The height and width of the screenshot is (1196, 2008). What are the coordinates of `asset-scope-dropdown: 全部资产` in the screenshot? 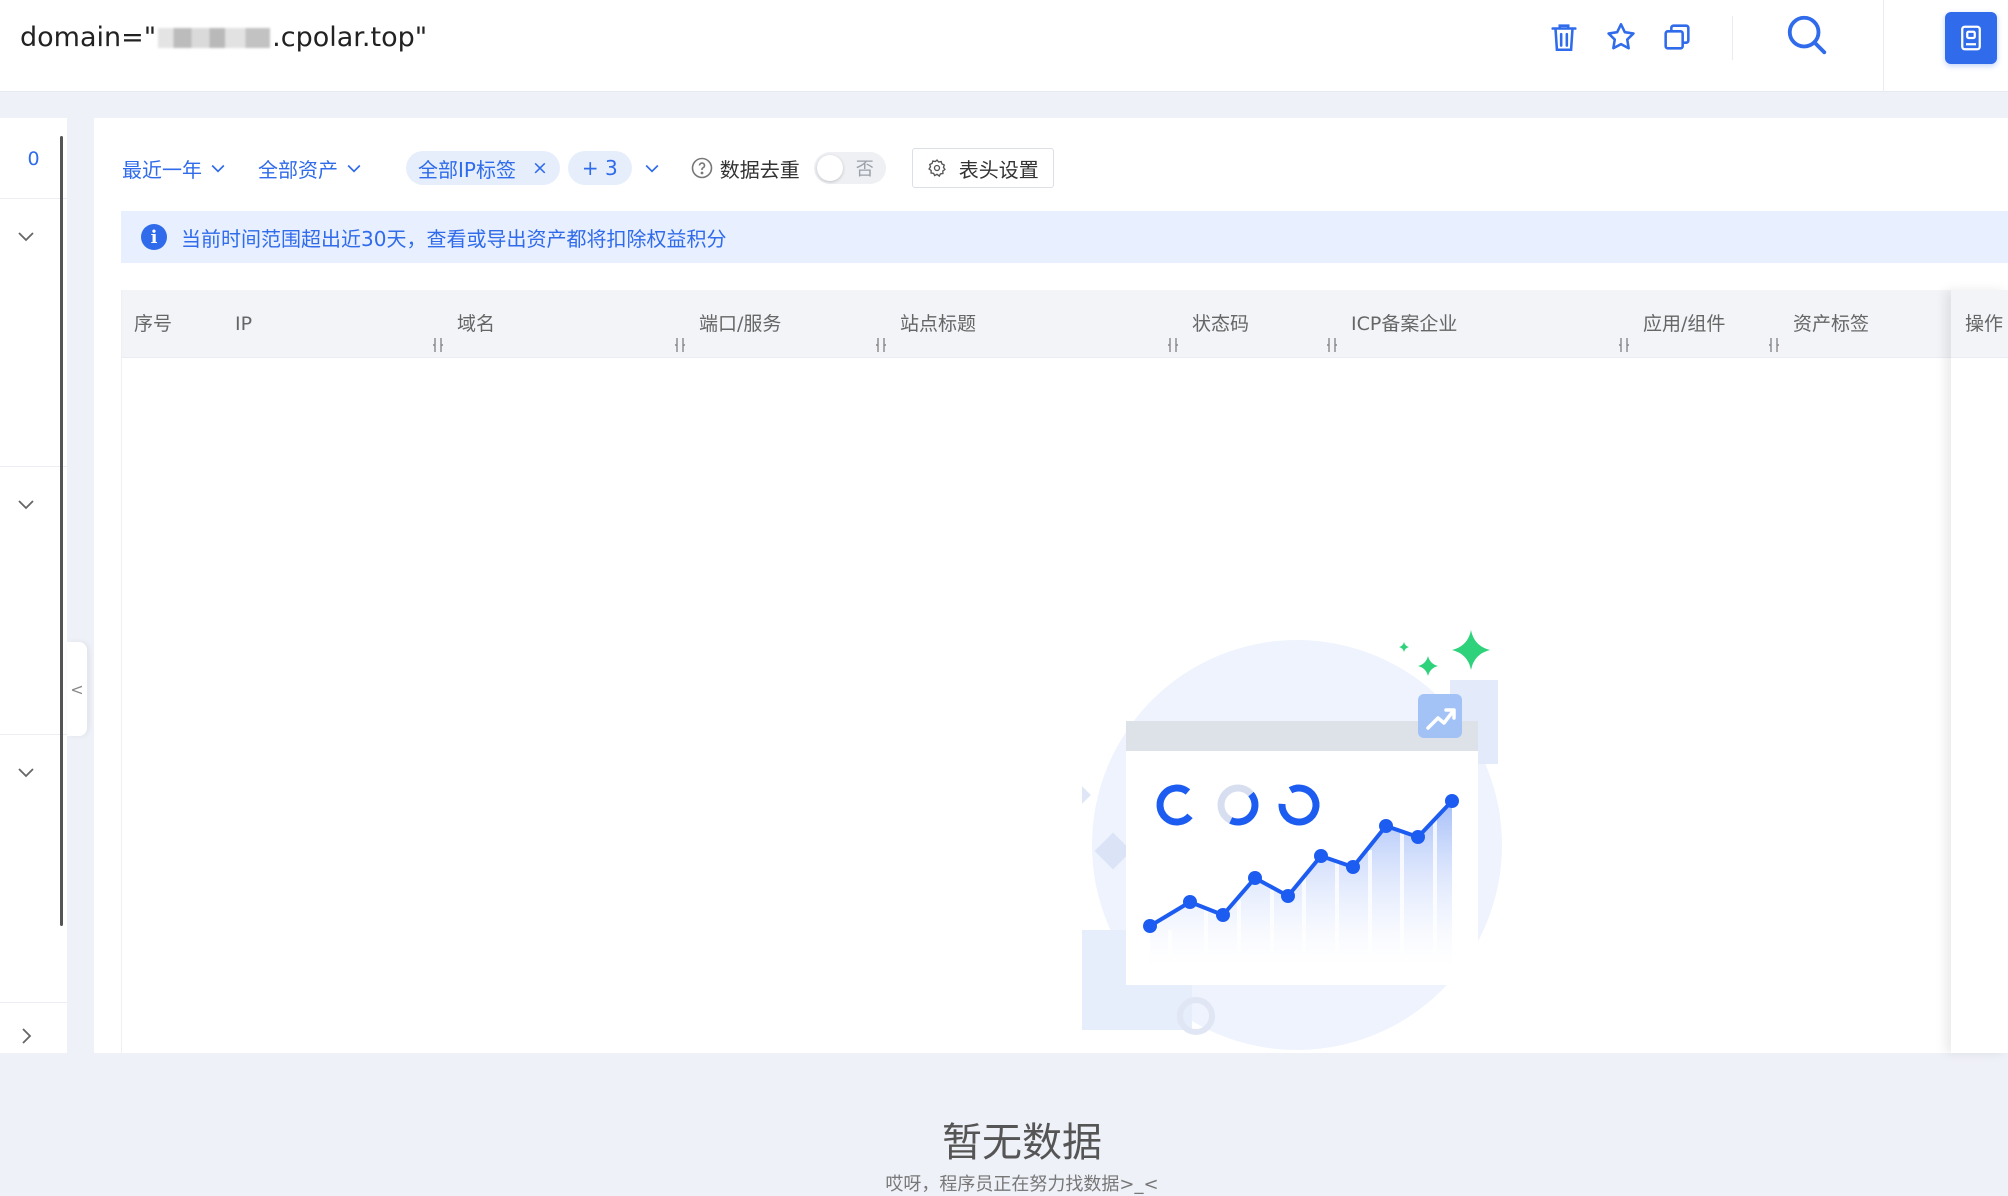 It's located at (311, 168).